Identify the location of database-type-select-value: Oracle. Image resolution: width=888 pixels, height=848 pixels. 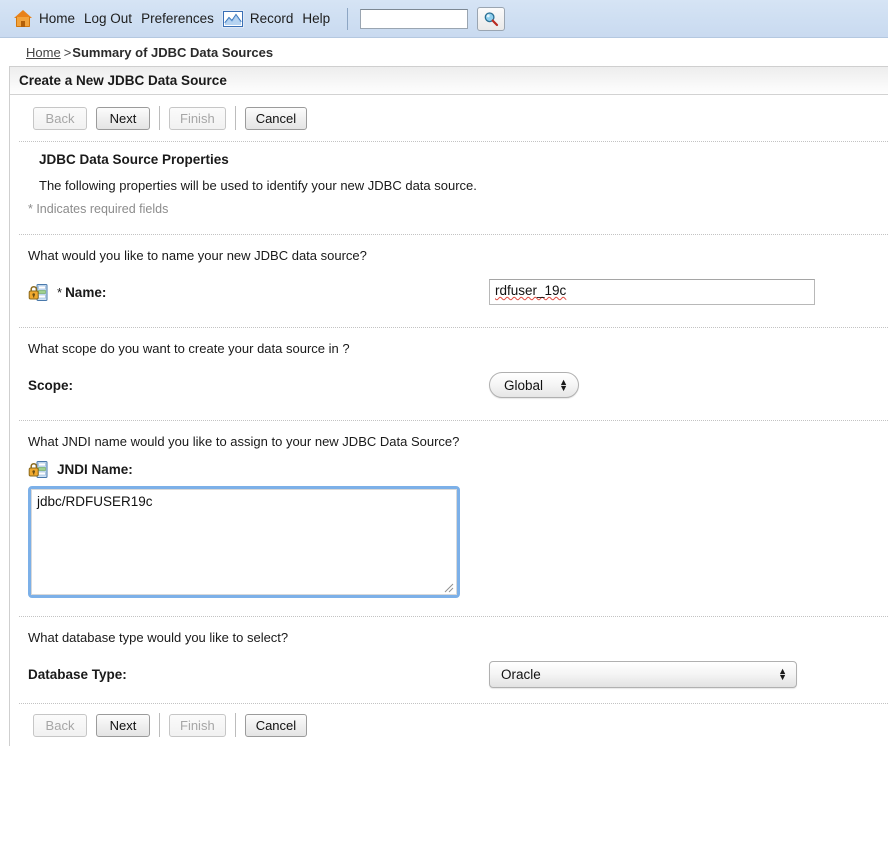
(521, 674).